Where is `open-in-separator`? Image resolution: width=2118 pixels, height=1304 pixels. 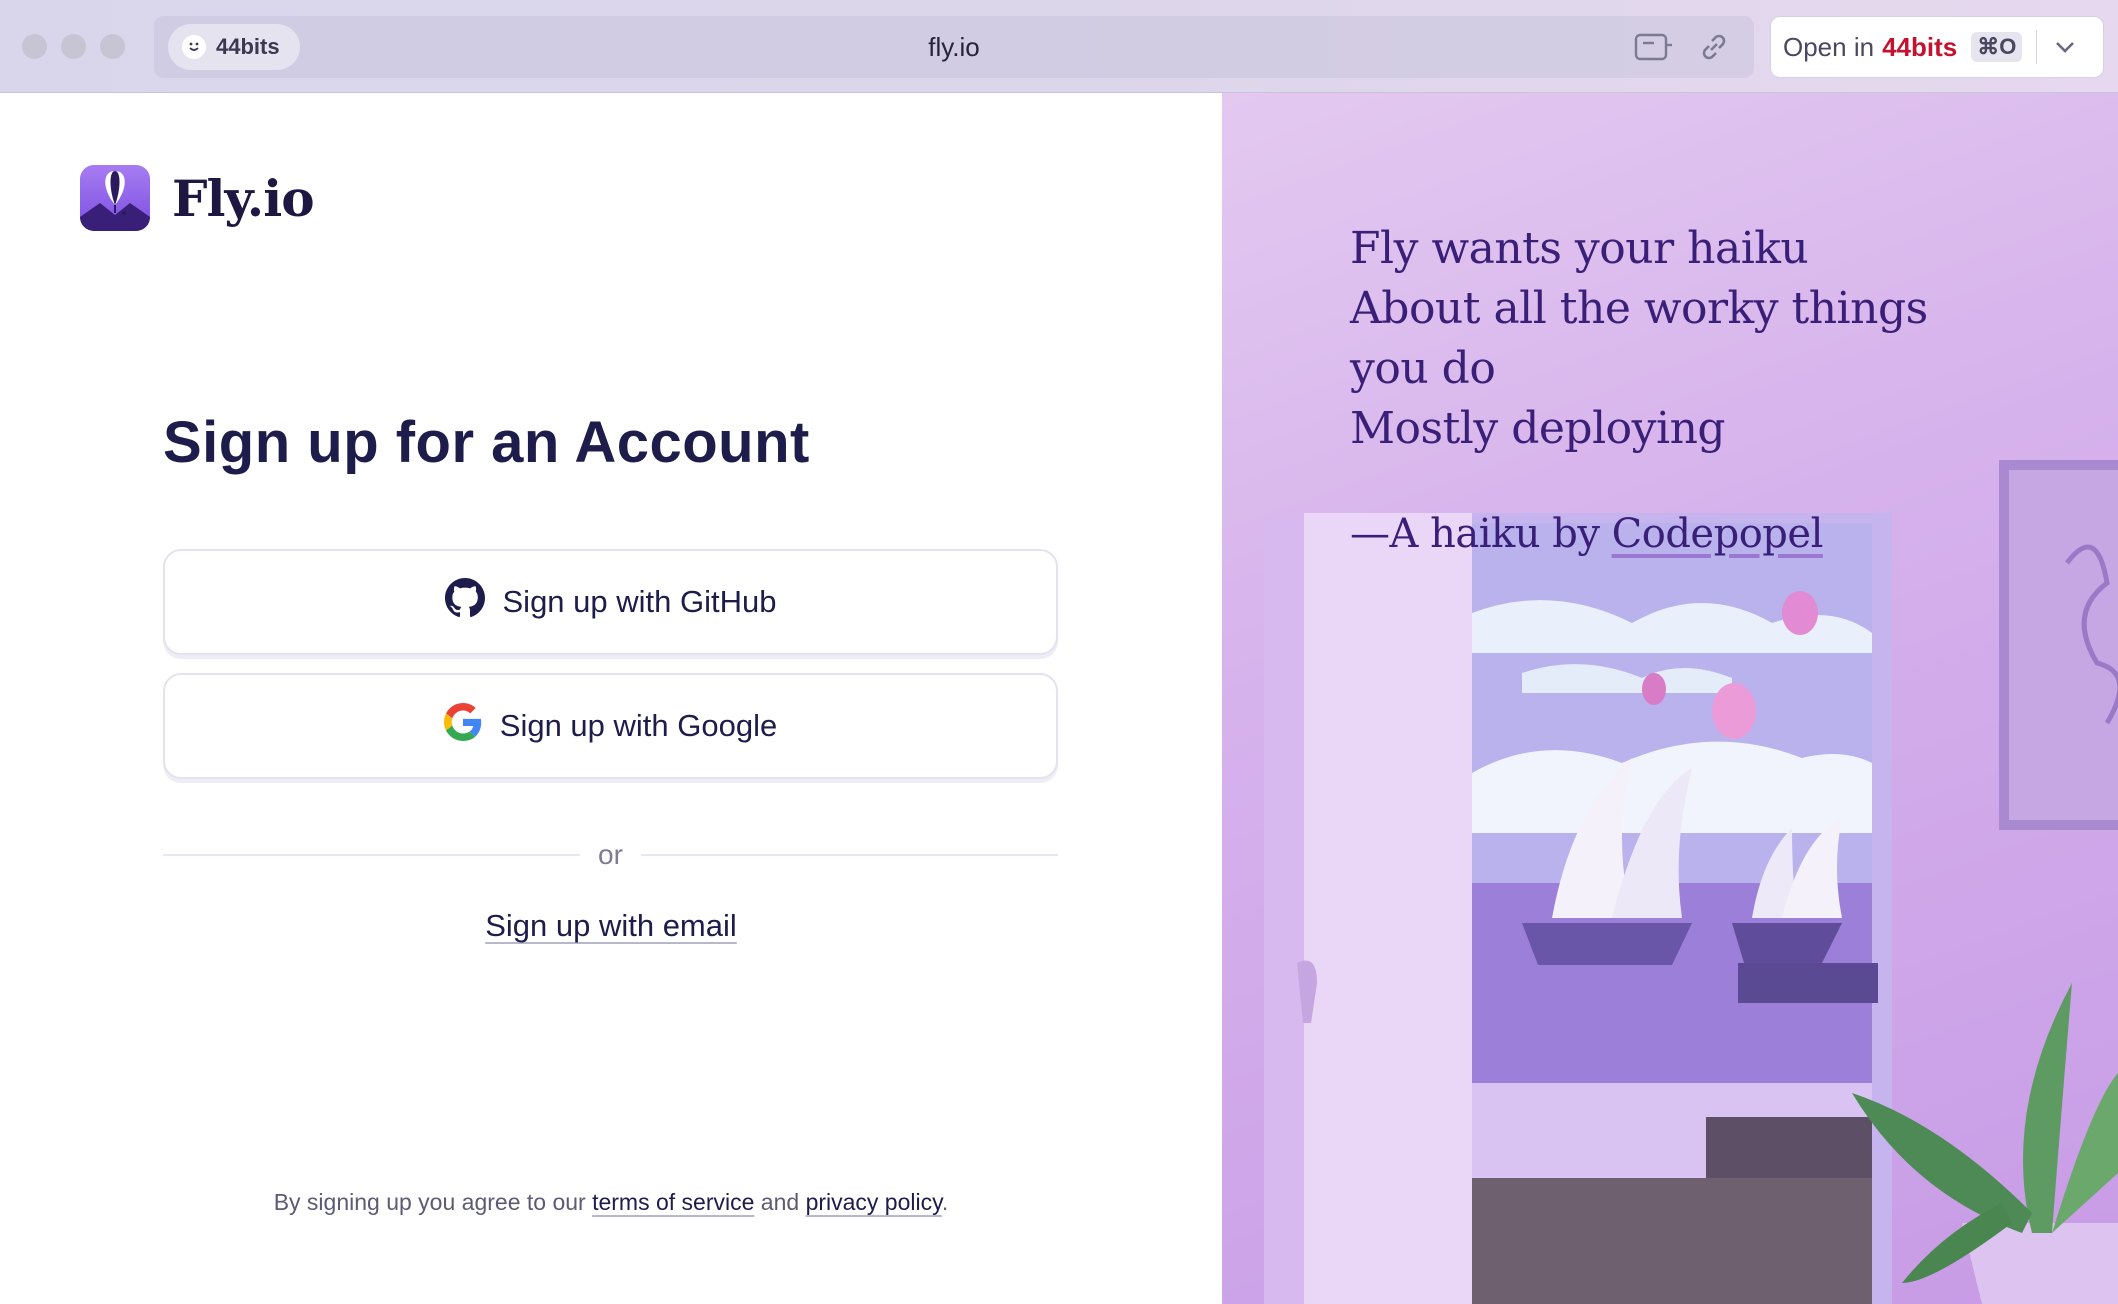 open-in-separator is located at coordinates (2037, 47).